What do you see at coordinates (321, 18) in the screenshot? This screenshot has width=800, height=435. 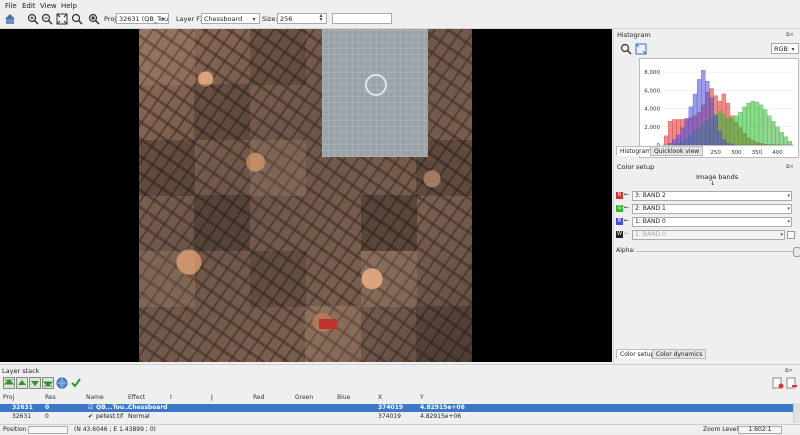 I see `spinner-icon: ▴▾` at bounding box center [321, 18].